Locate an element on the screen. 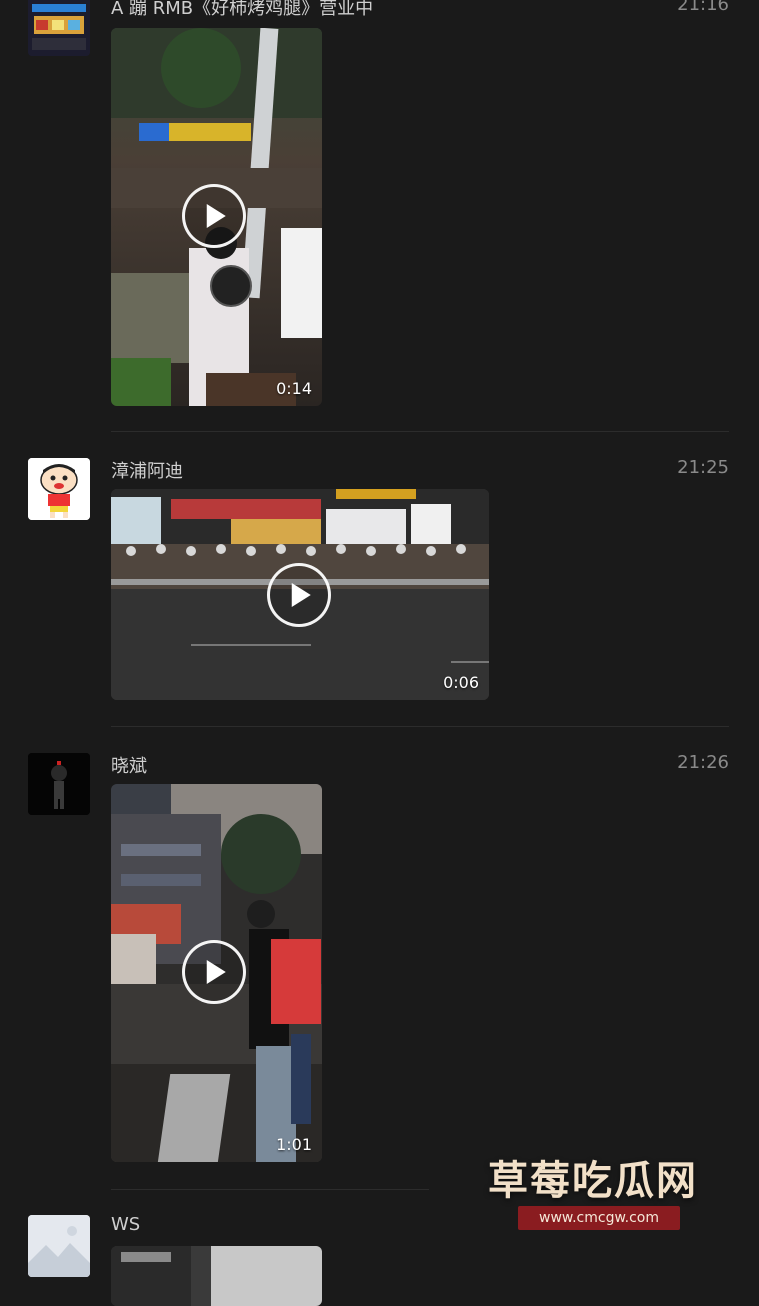 This screenshot has height=1306, width=759. watermark-url: www.cmcgw.com is located at coordinates (599, 1218).